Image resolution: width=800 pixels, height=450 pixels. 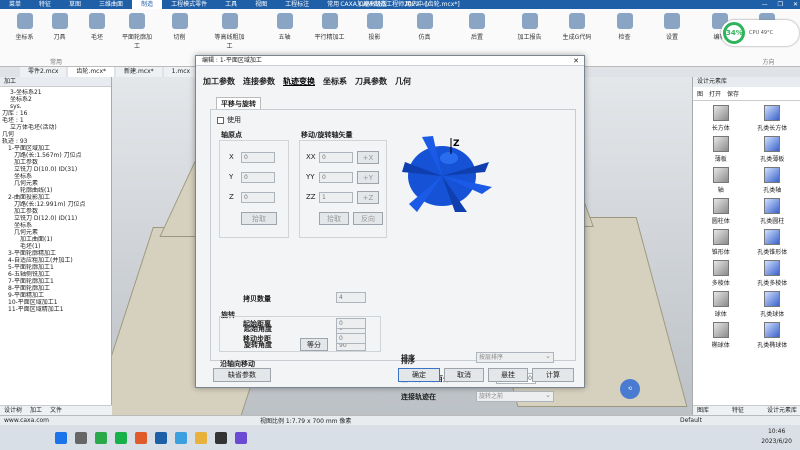 What do you see at coordinates (181, 72) in the screenshot?
I see `document-tab: 1.mcx` at bounding box center [181, 72].